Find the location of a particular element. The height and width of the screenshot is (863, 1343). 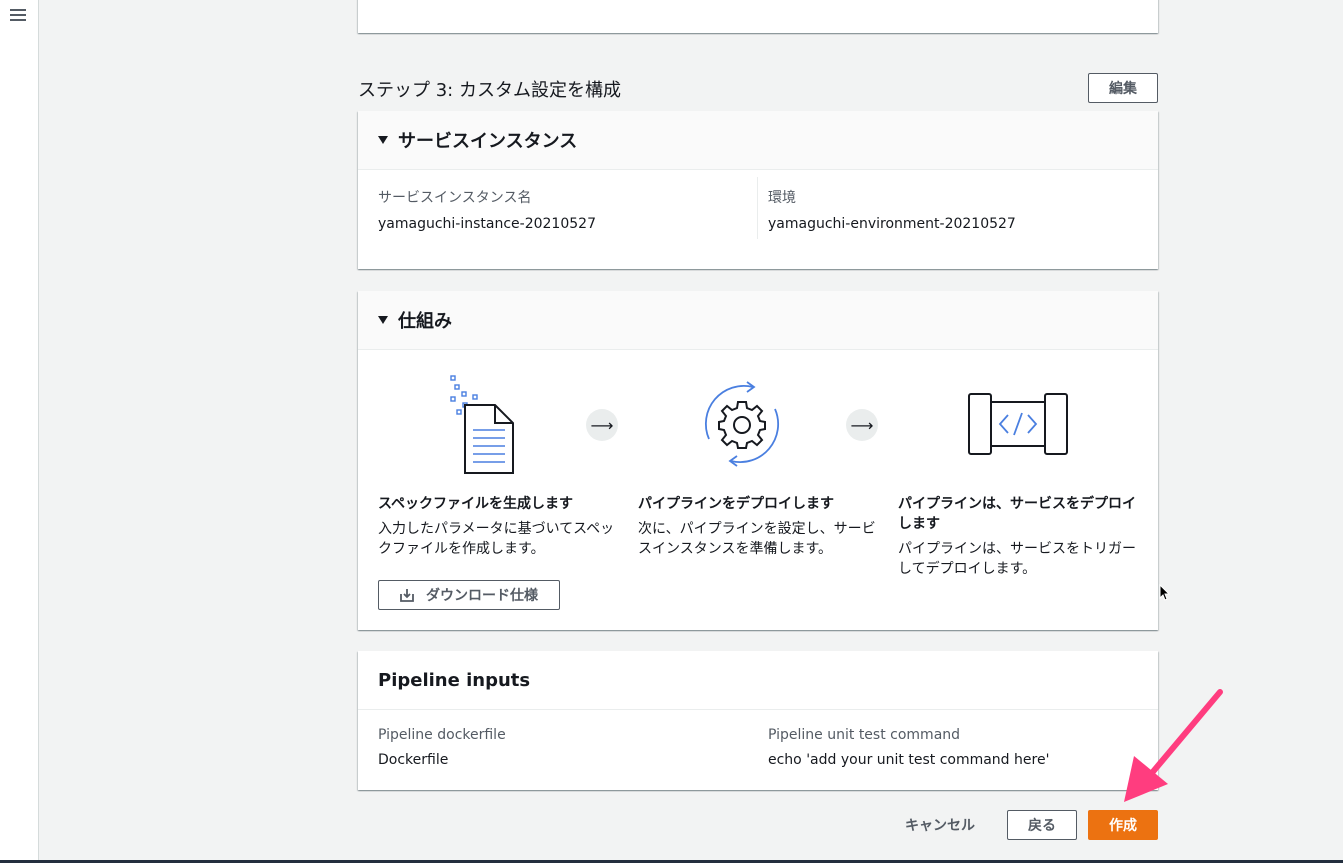

how-it-works-title: 仕組み is located at coordinates (425, 321).